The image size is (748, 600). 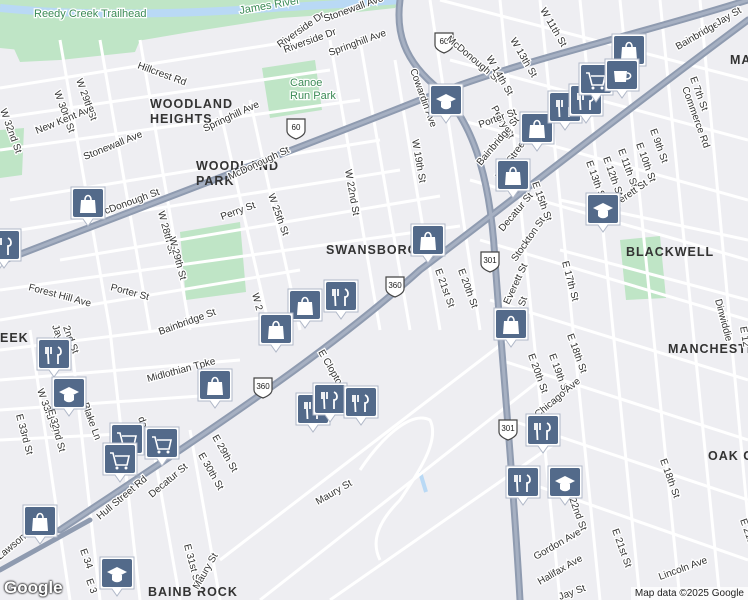 What do you see at coordinates (90, 14) in the screenshot?
I see `park-label: Reedy Creek Trailhead` at bounding box center [90, 14].